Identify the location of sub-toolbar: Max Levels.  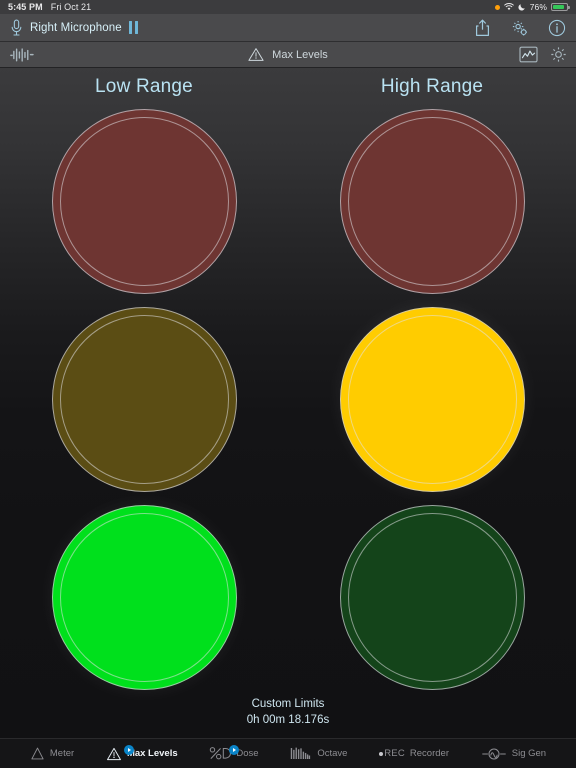
(288, 55).